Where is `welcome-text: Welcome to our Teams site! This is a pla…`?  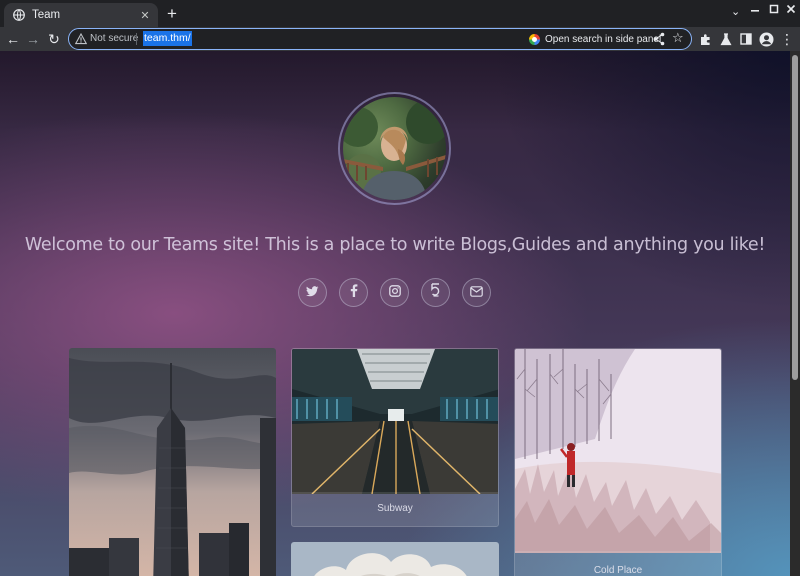 welcome-text: Welcome to our Teams site! This is a pla… is located at coordinates (395, 245).